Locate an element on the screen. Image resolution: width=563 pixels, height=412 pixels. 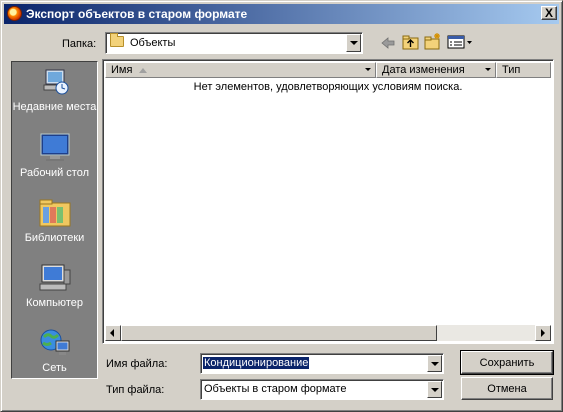
column-header-type: Тип is located at coordinates (523, 70).